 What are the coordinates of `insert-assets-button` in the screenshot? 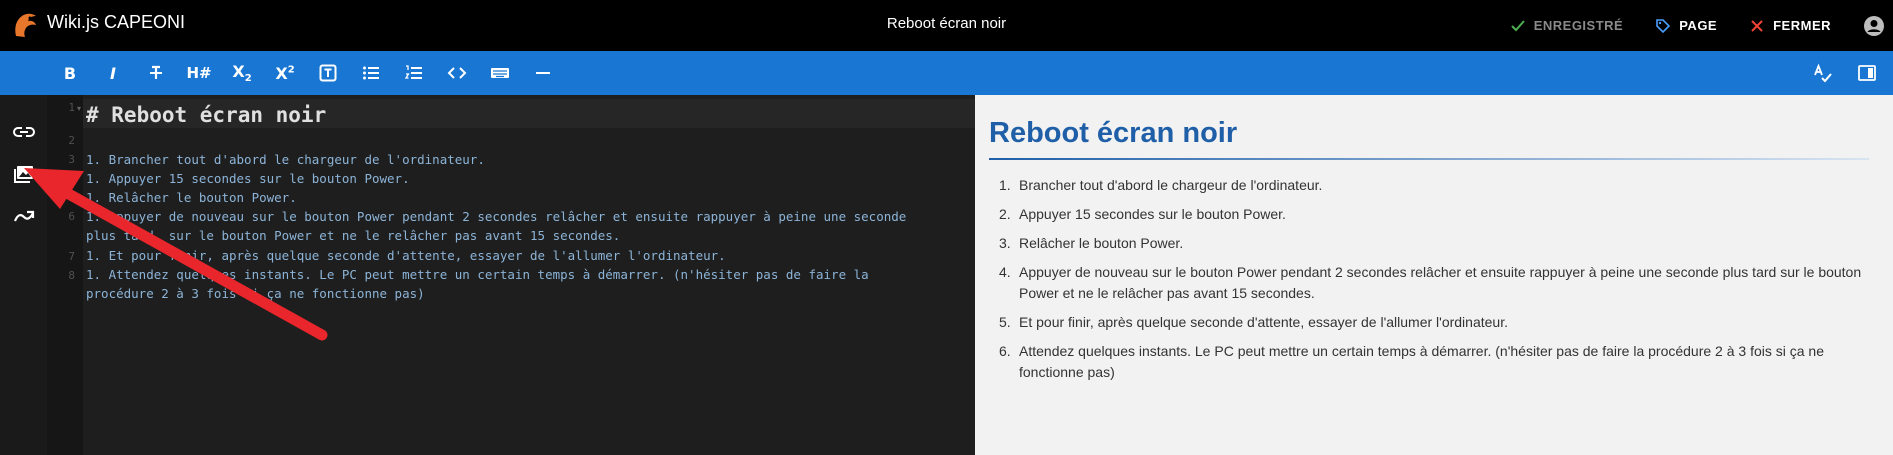 It's located at (24, 174).